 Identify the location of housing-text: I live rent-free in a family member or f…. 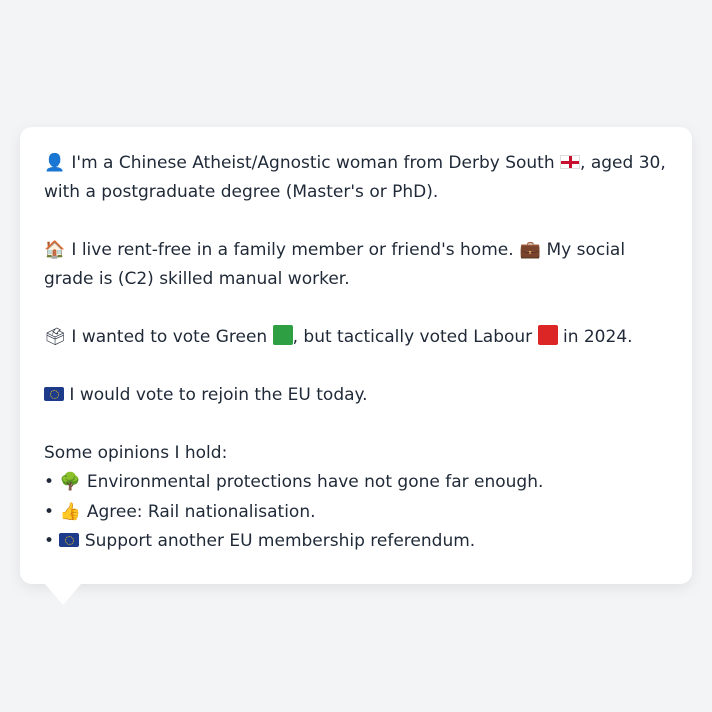
(292, 250).